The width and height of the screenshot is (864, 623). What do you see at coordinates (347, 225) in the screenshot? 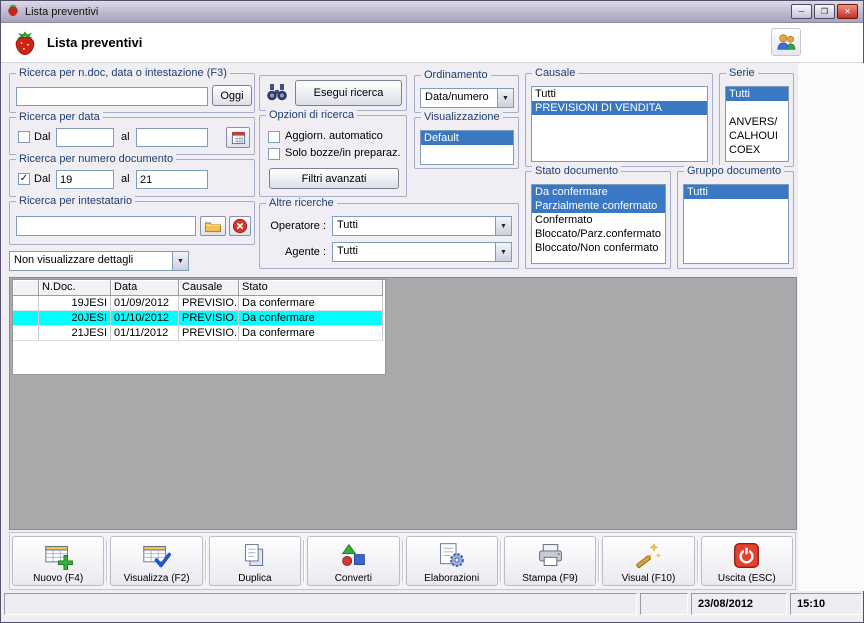
I see `operatore-value: Tutti` at bounding box center [347, 225].